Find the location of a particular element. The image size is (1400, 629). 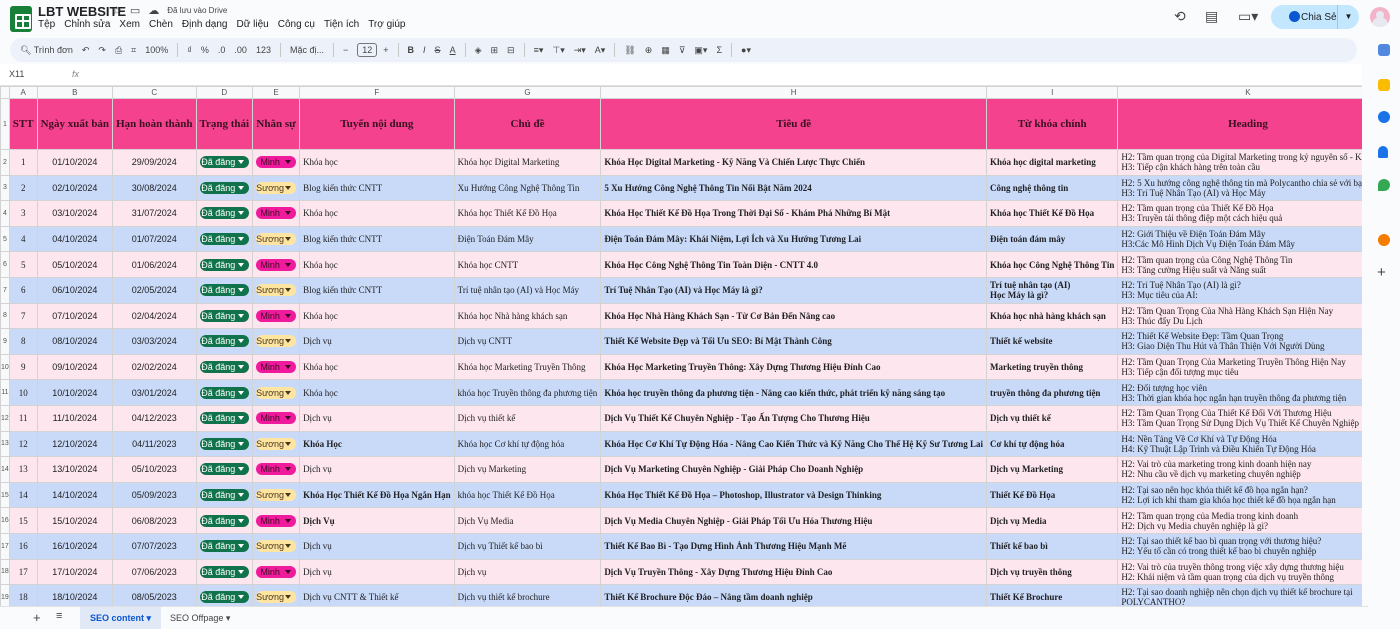

column-header: A is located at coordinates (23, 92).